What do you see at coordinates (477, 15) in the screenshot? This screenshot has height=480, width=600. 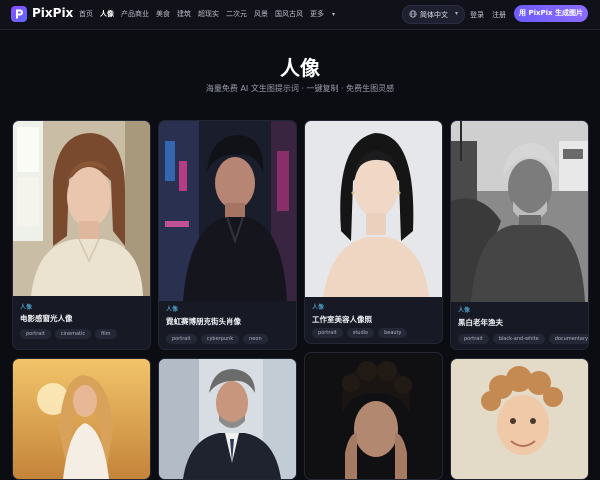 I see `login-link: 登录` at bounding box center [477, 15].